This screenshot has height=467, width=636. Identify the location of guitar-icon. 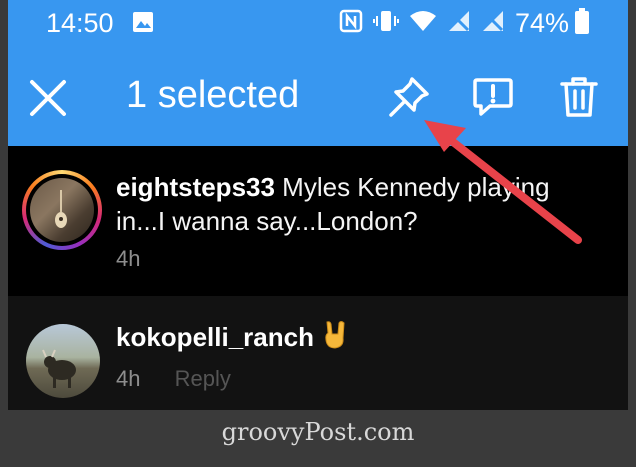
(61, 209).